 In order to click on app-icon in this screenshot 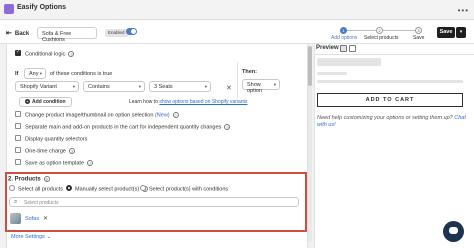, I will do `click(9, 9)`.